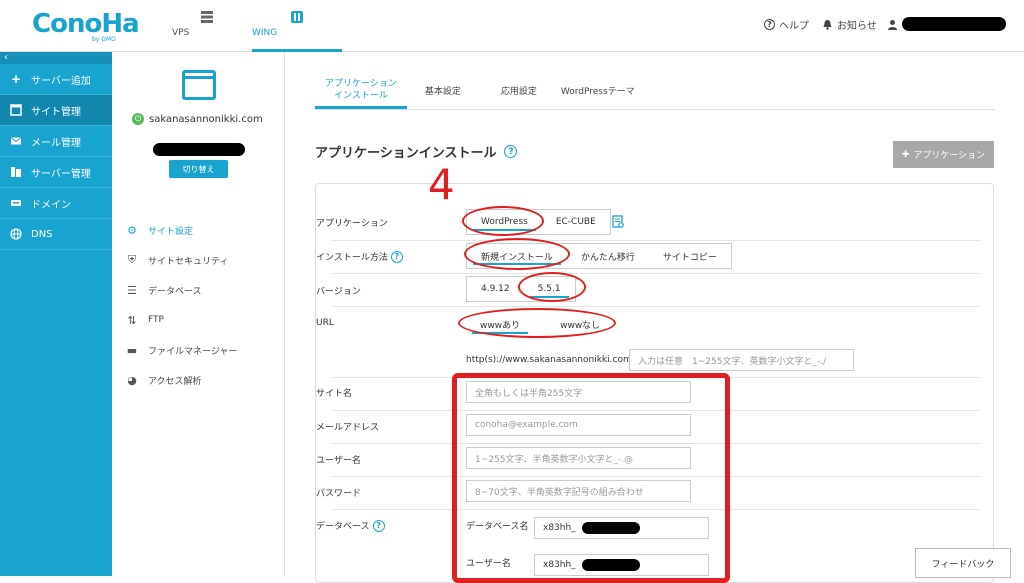  I want to click on db-user-label: ユーザー名, so click(488, 564).